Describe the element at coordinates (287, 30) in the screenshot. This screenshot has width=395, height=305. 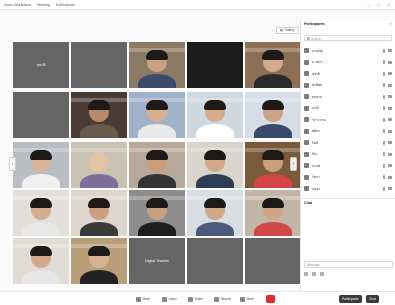
I see `gallery-view-button: ▦ Gallery` at that location.